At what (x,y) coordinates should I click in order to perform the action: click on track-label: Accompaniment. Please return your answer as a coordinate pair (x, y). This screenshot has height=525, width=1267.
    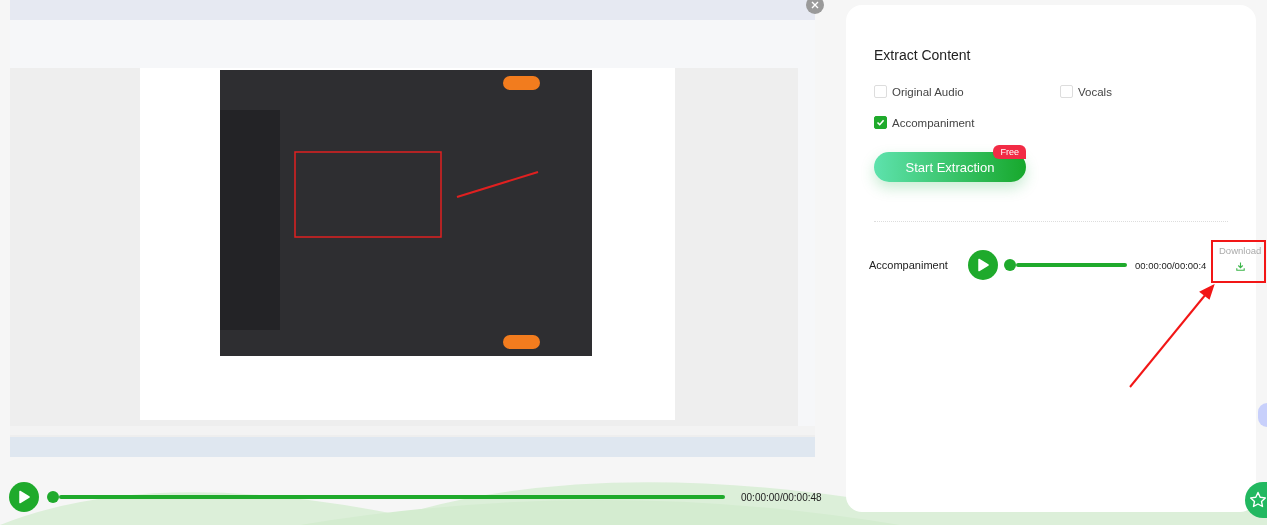
    Looking at the image, I should click on (909, 265).